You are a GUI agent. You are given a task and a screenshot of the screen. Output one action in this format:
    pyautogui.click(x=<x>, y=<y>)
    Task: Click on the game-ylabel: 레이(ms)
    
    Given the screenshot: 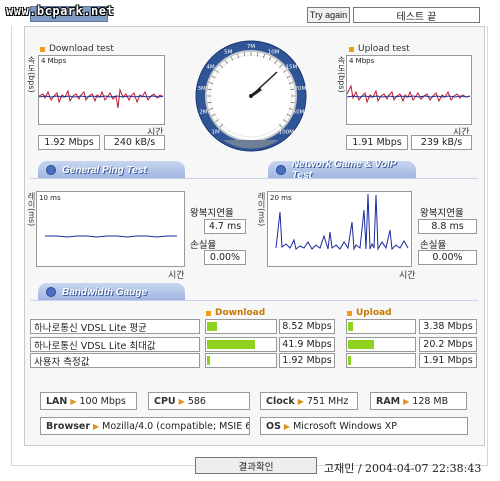 What is the action you would take?
    pyautogui.click(x=261, y=209)
    